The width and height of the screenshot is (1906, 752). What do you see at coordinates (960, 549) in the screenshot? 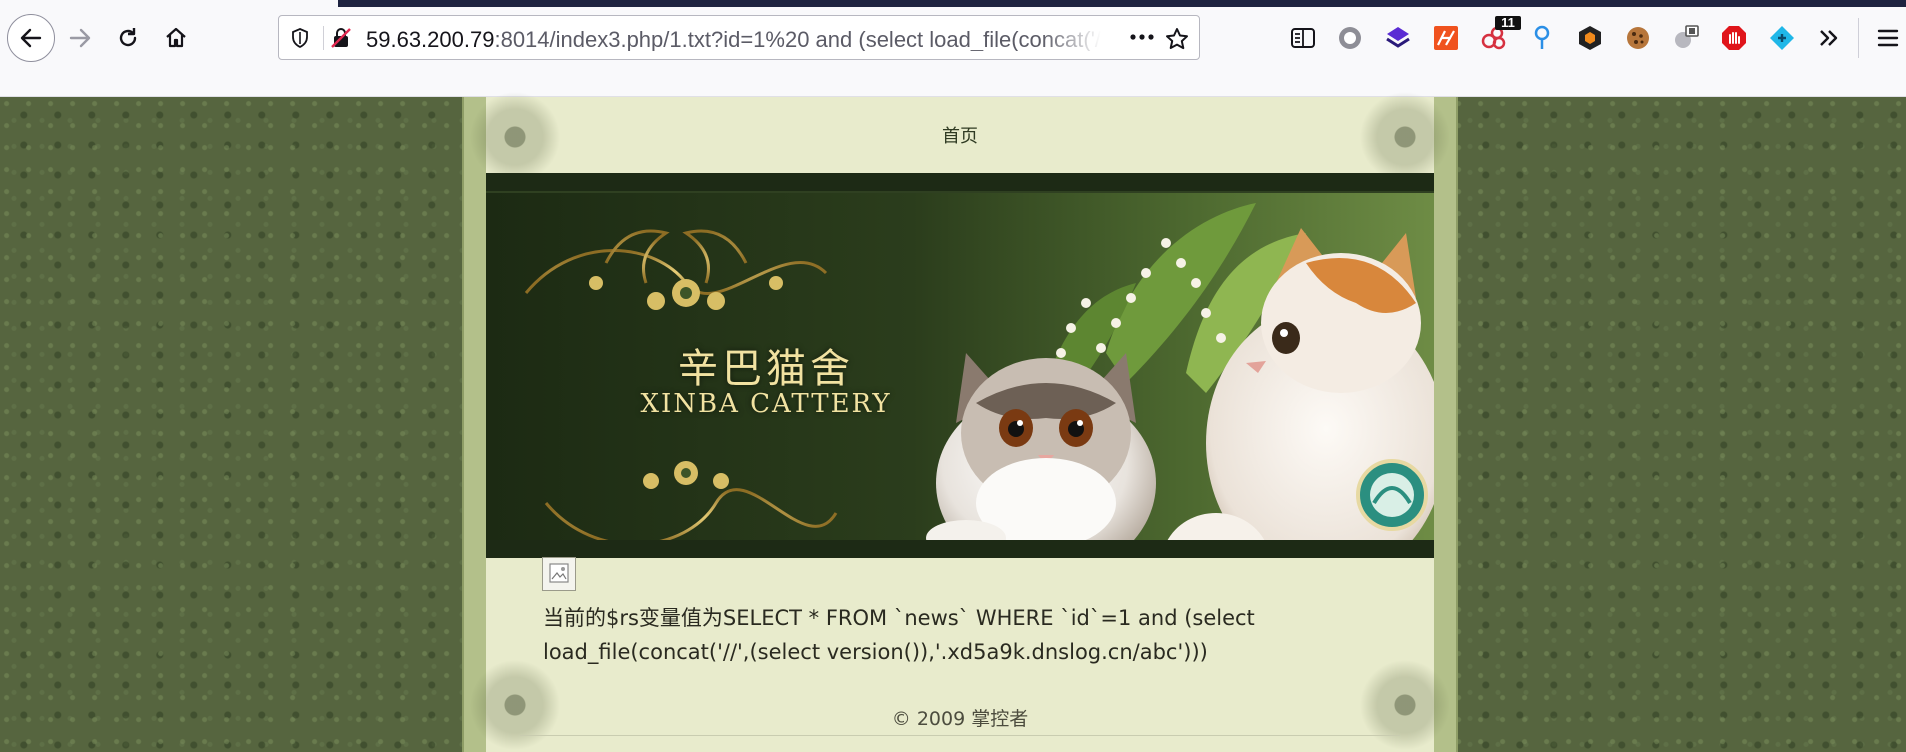
I see `banner-bottom-band` at bounding box center [960, 549].